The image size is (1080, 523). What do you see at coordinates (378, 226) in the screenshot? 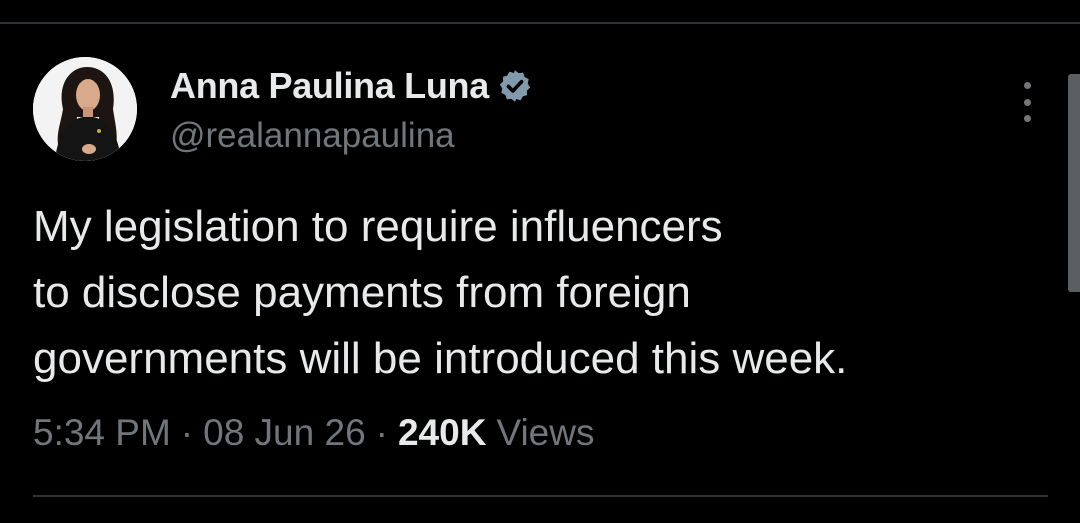
I see `tweet-text-line: My legislation to require influencers` at bounding box center [378, 226].